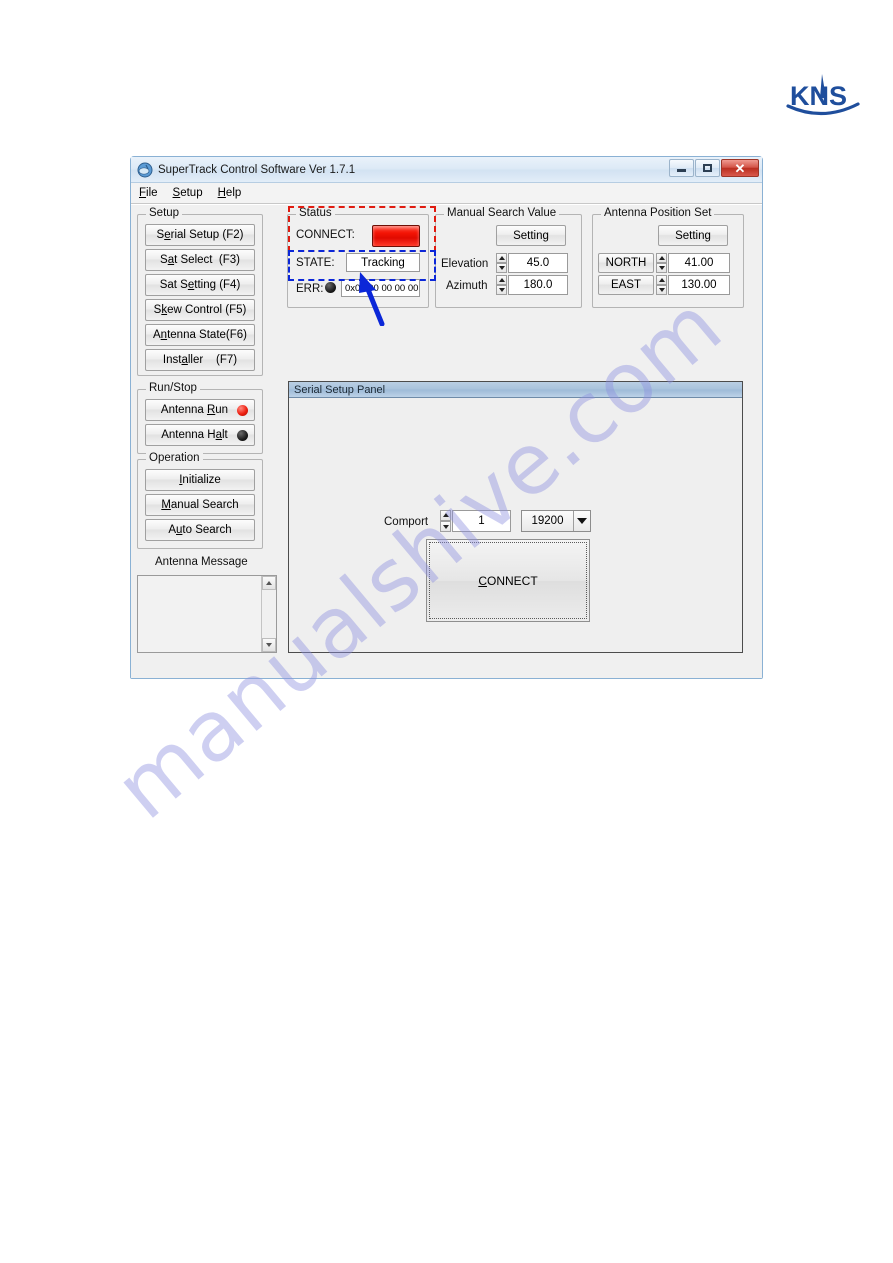  I want to click on maximize-icon, so click(707, 168).